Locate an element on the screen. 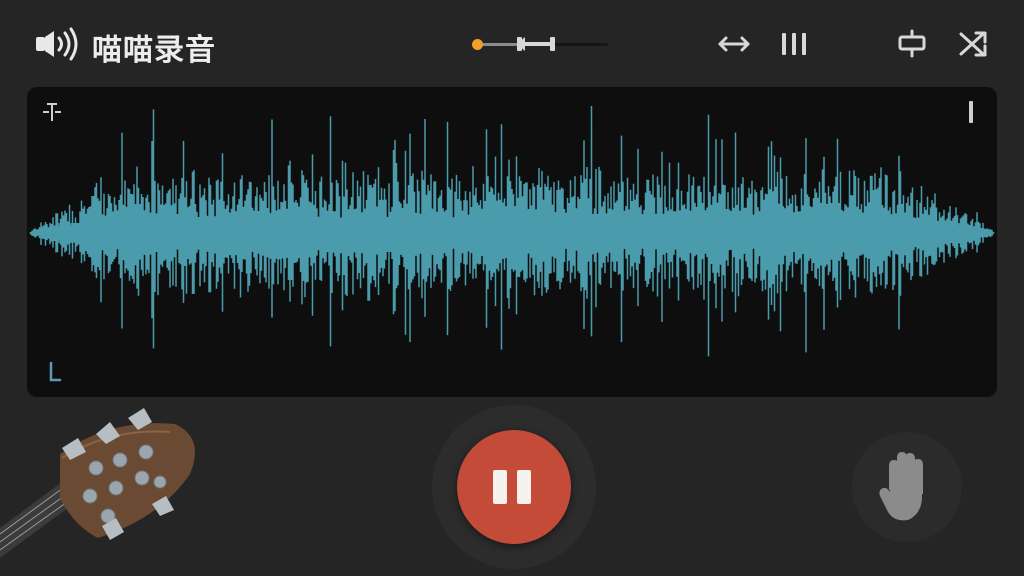  pause-icon-bar is located at coordinates (524, 487).